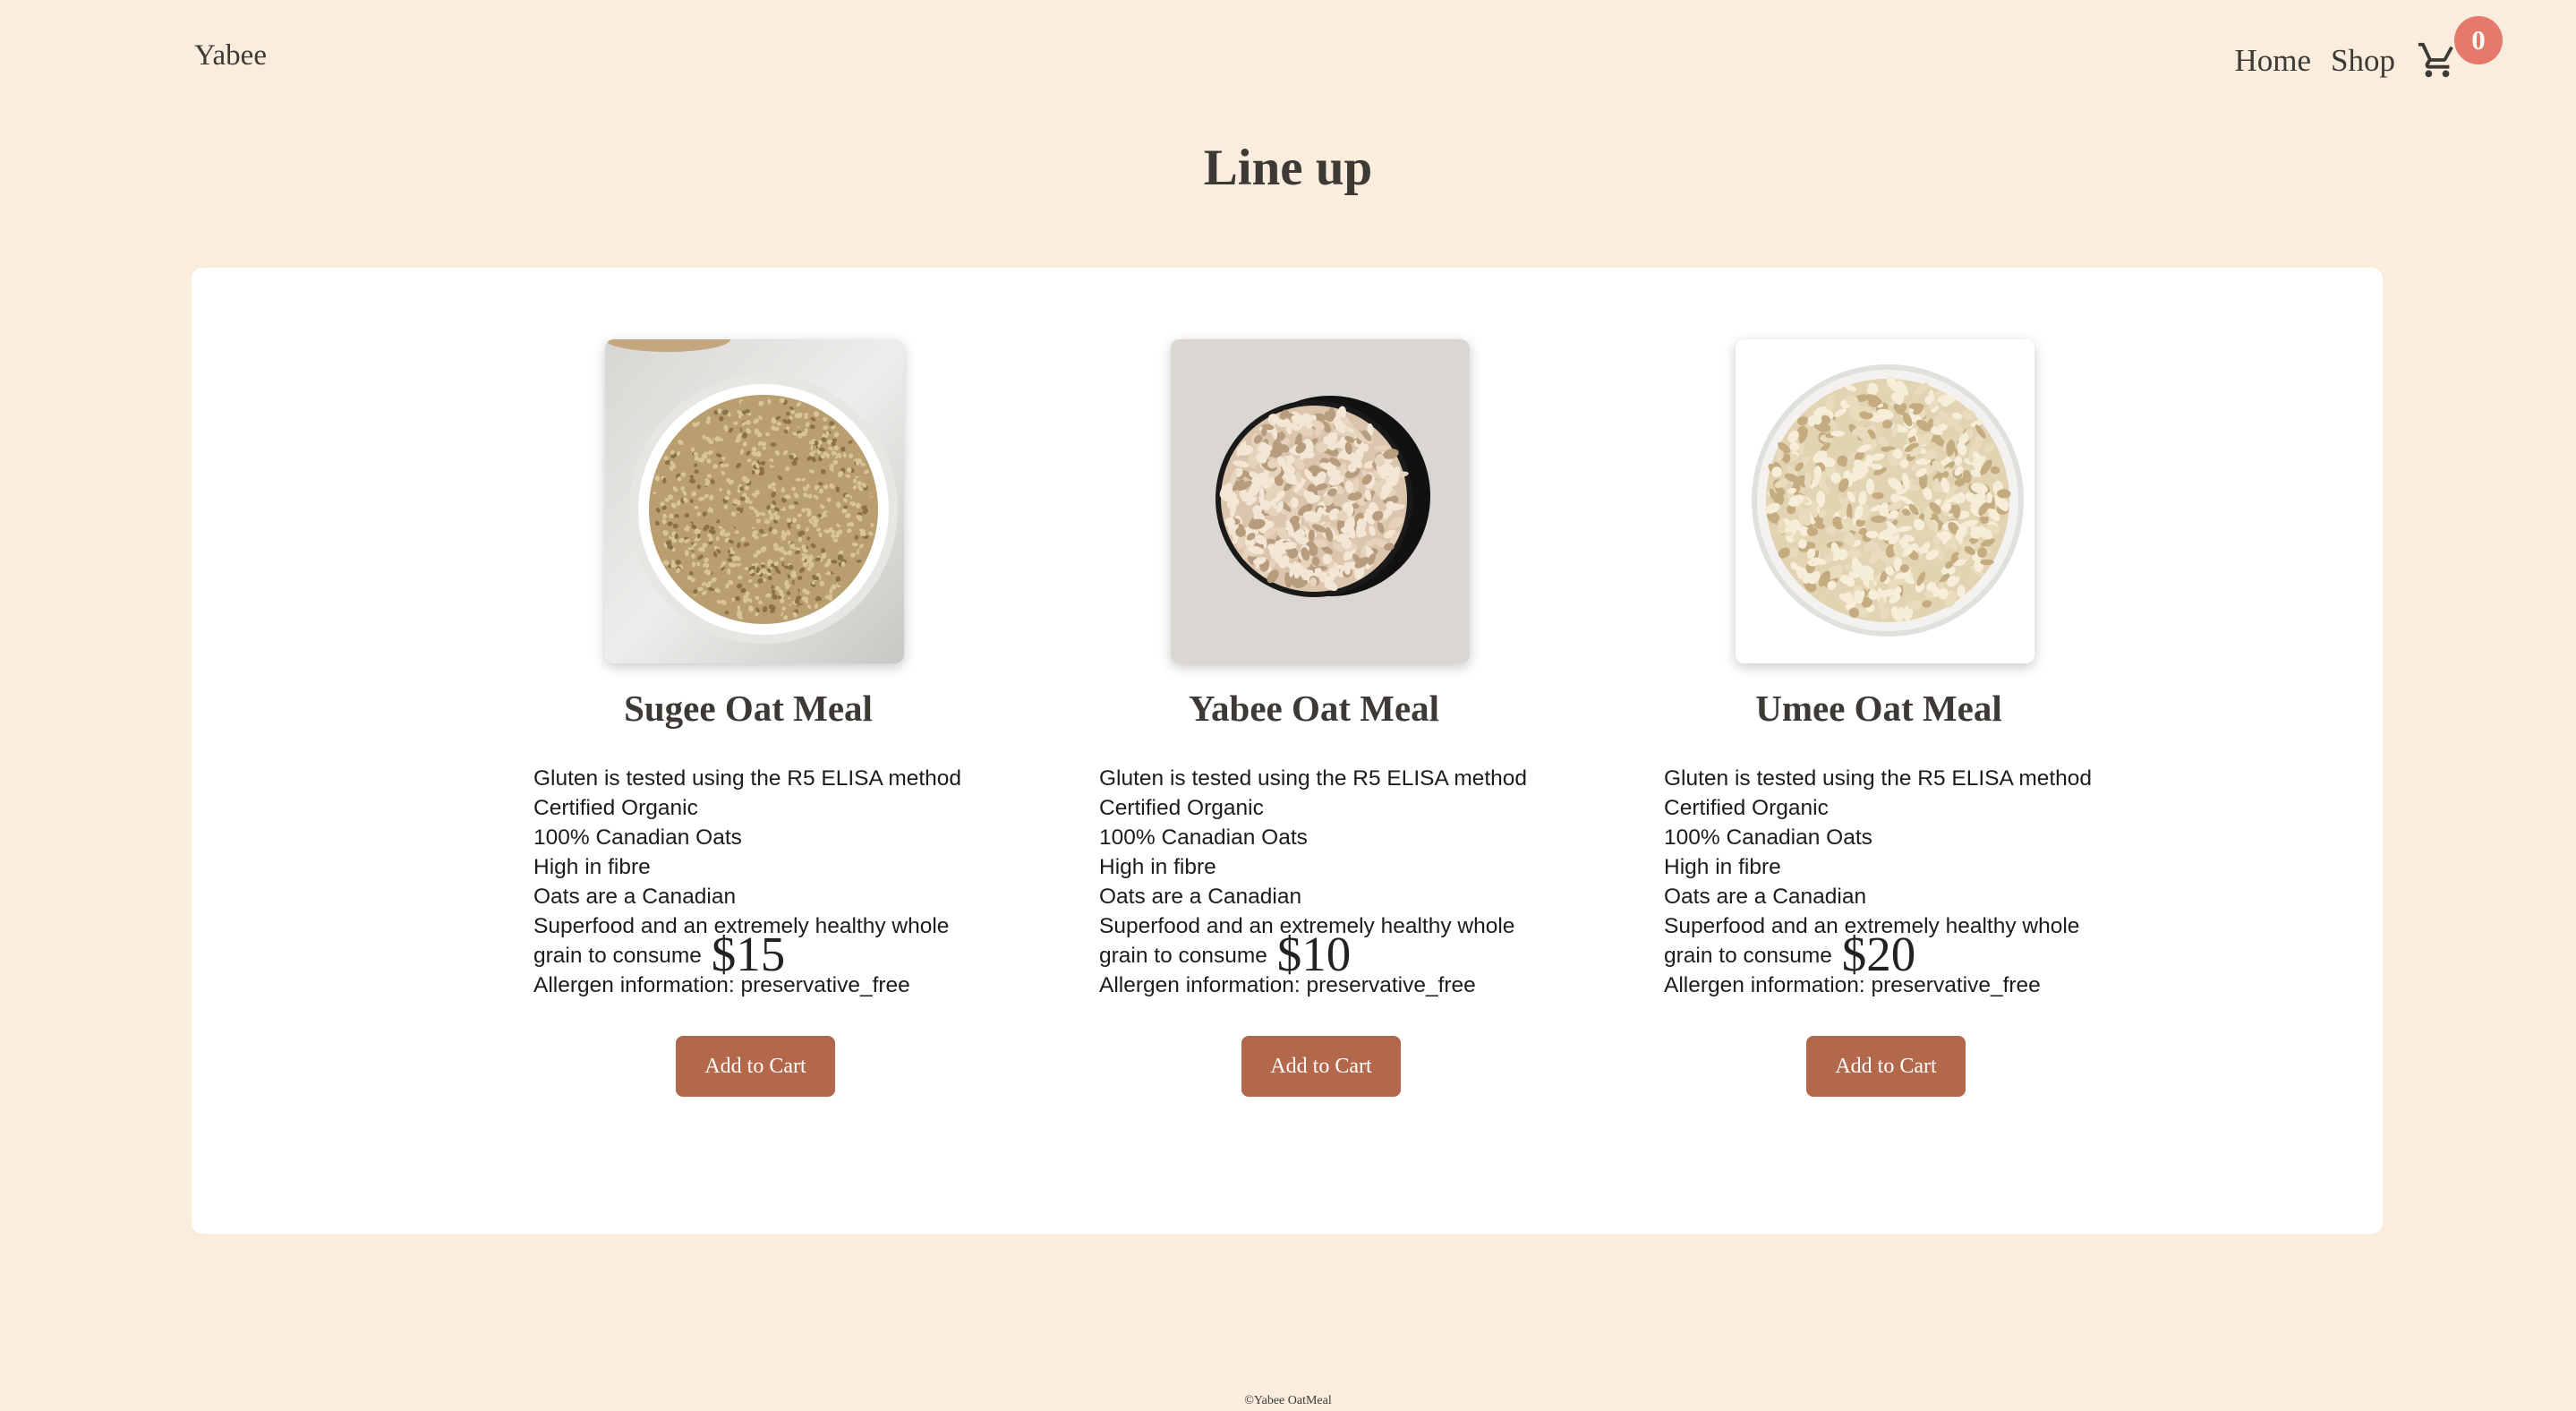 This screenshot has height=1411, width=2576. Describe the element at coordinates (1288, 168) in the screenshot. I see `page-title: Line up` at that location.